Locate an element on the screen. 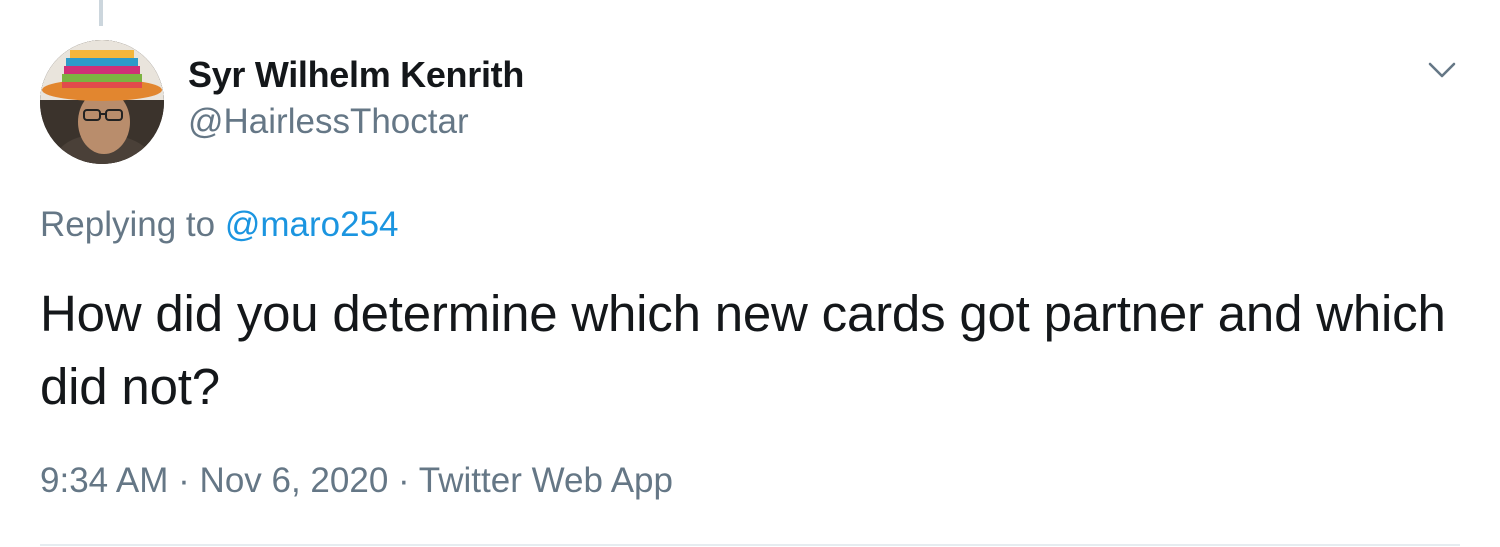  more-options-button is located at coordinates (1442, 70).